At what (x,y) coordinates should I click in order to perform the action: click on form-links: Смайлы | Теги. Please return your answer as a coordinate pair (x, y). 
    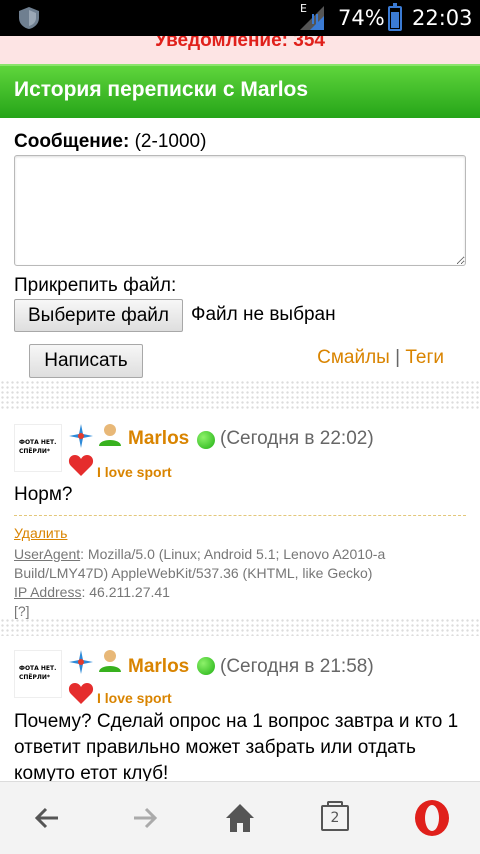
    Looking at the image, I should click on (380, 358).